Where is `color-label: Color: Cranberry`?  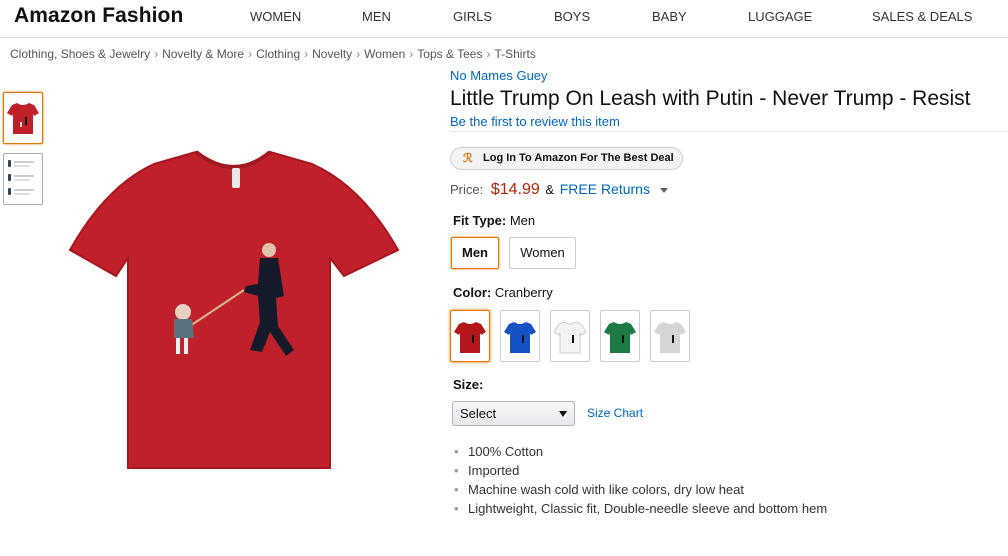 color-label: Color: Cranberry is located at coordinates (503, 292).